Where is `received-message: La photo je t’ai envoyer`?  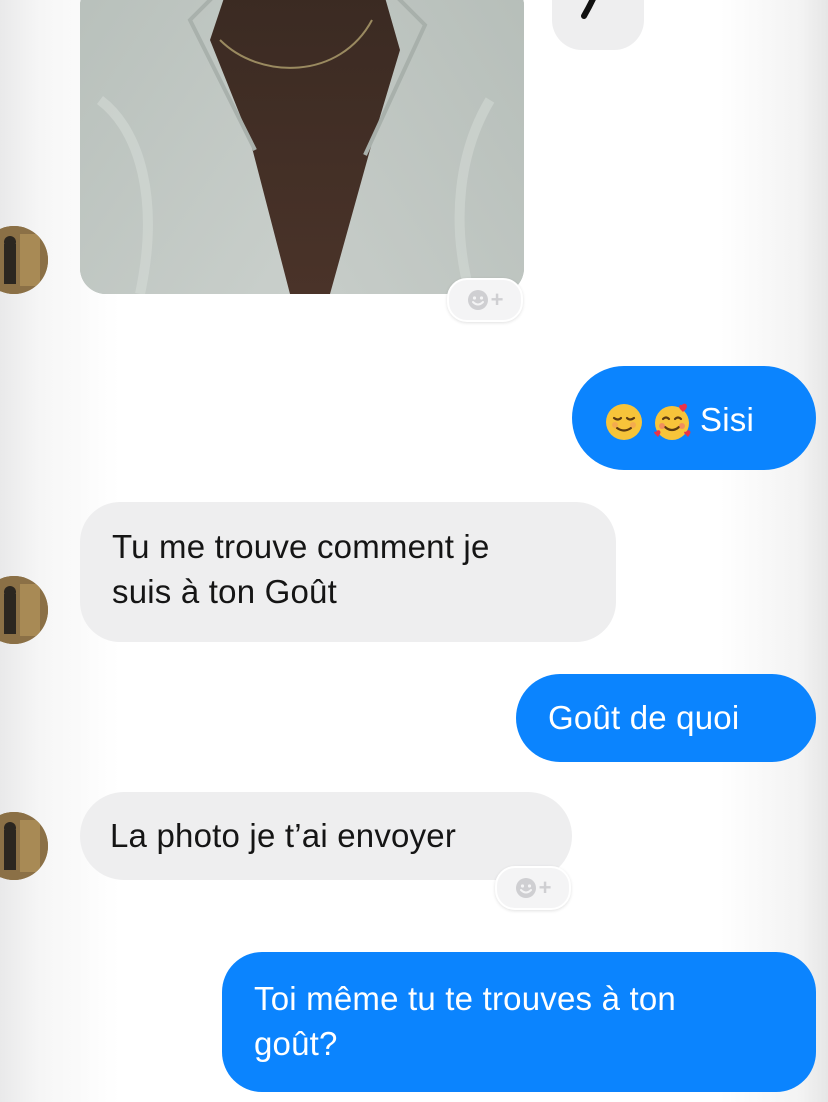
received-message: La photo je t’ai envoyer is located at coordinates (326, 836).